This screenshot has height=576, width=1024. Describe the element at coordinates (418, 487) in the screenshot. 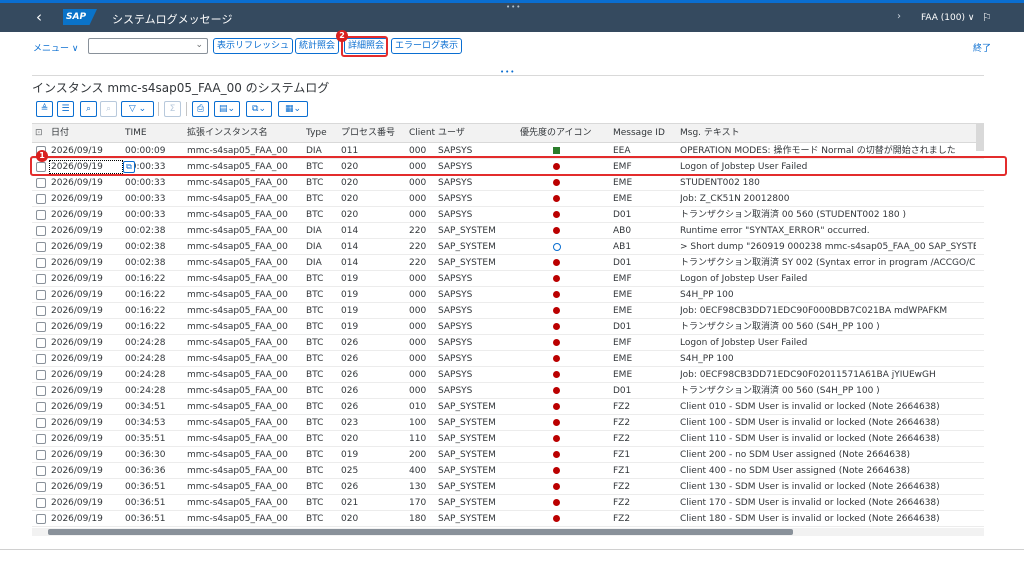

I see `table-cell: 130` at that location.